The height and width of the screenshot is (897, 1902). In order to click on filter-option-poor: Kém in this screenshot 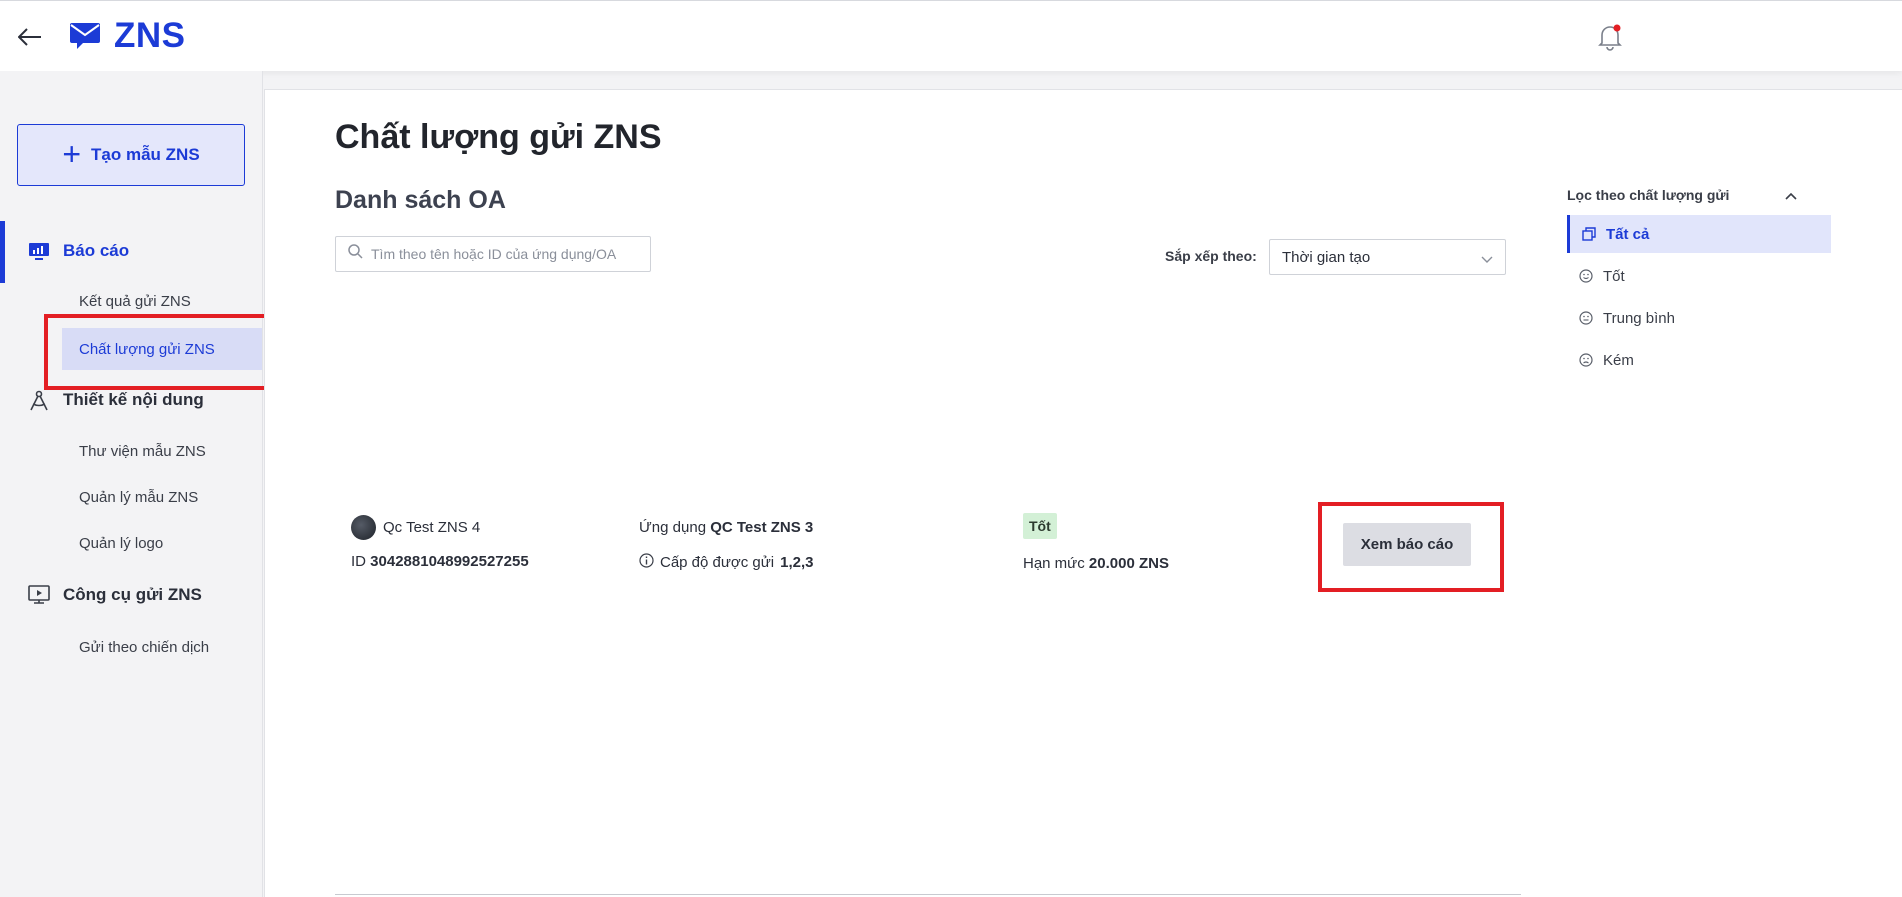, I will do `click(1699, 360)`.